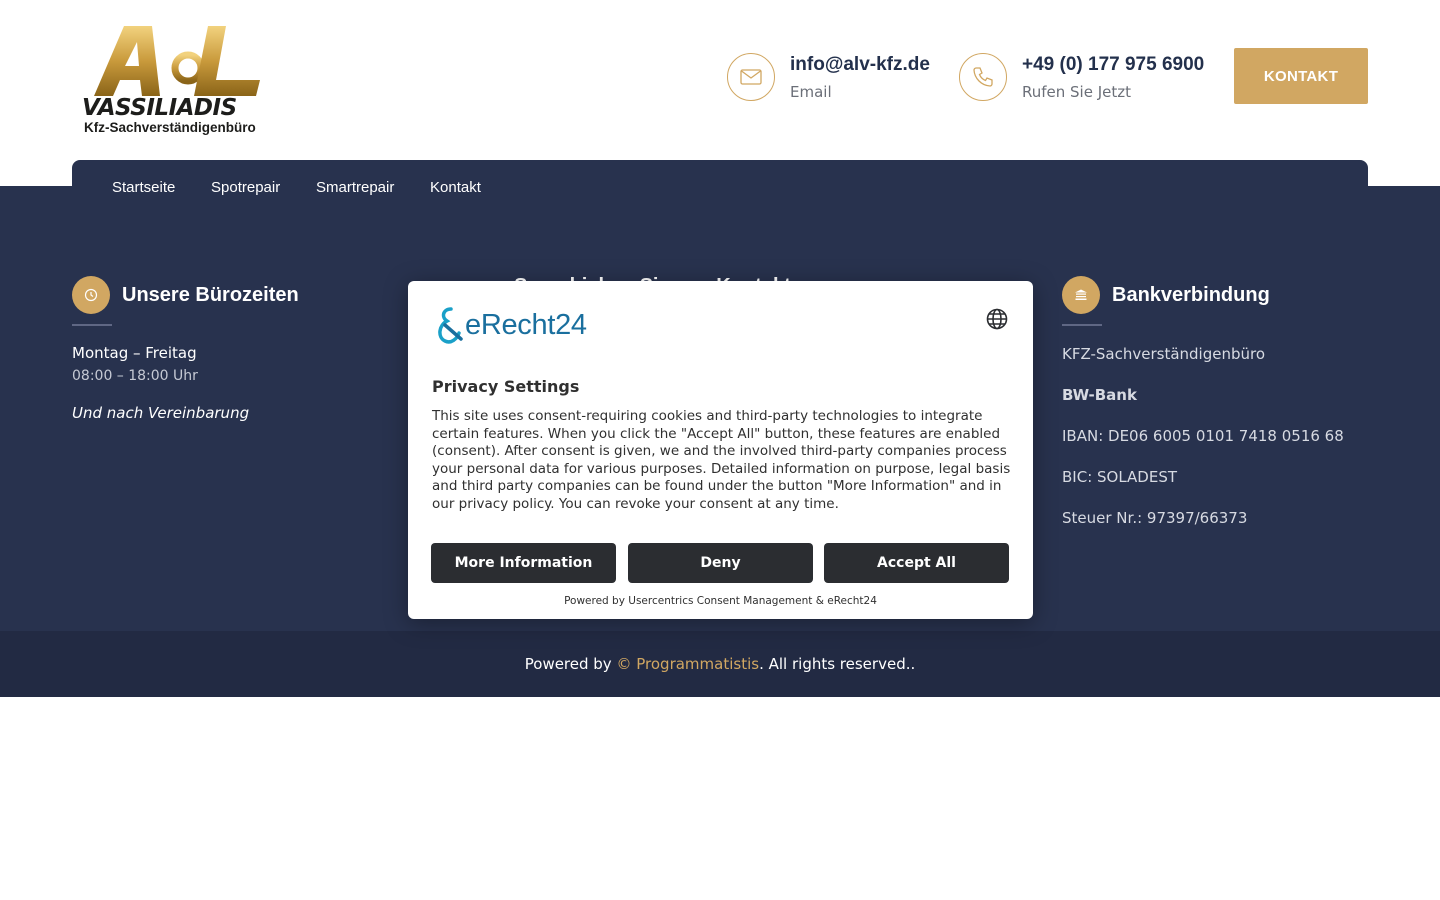  Describe the element at coordinates (134, 353) in the screenshot. I see `hours-days: Montag – Freitag` at that location.